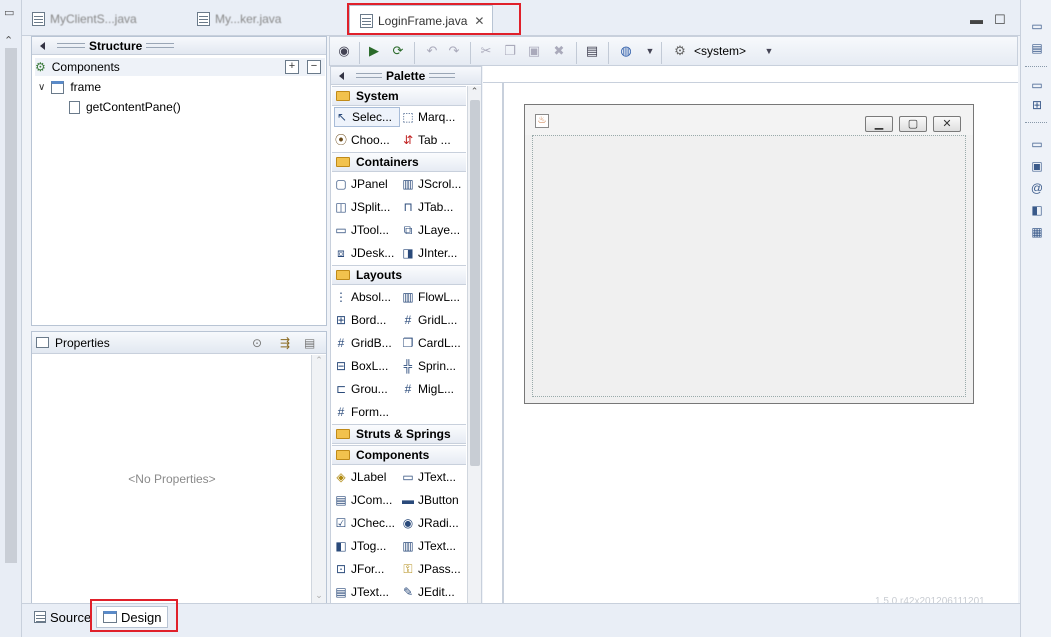 This screenshot has height=637, width=1051. What do you see at coordinates (292, 67) in the screenshot?
I see `expand-all-icon: +` at bounding box center [292, 67].